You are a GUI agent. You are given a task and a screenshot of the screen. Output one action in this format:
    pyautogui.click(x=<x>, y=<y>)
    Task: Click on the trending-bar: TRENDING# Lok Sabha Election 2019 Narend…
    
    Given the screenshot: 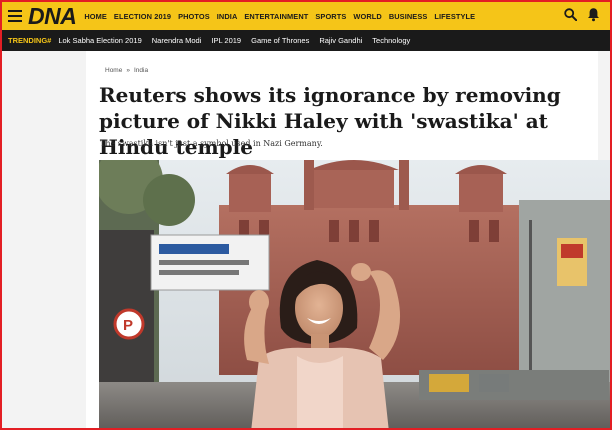 What is the action you would take?
    pyautogui.click(x=306, y=40)
    